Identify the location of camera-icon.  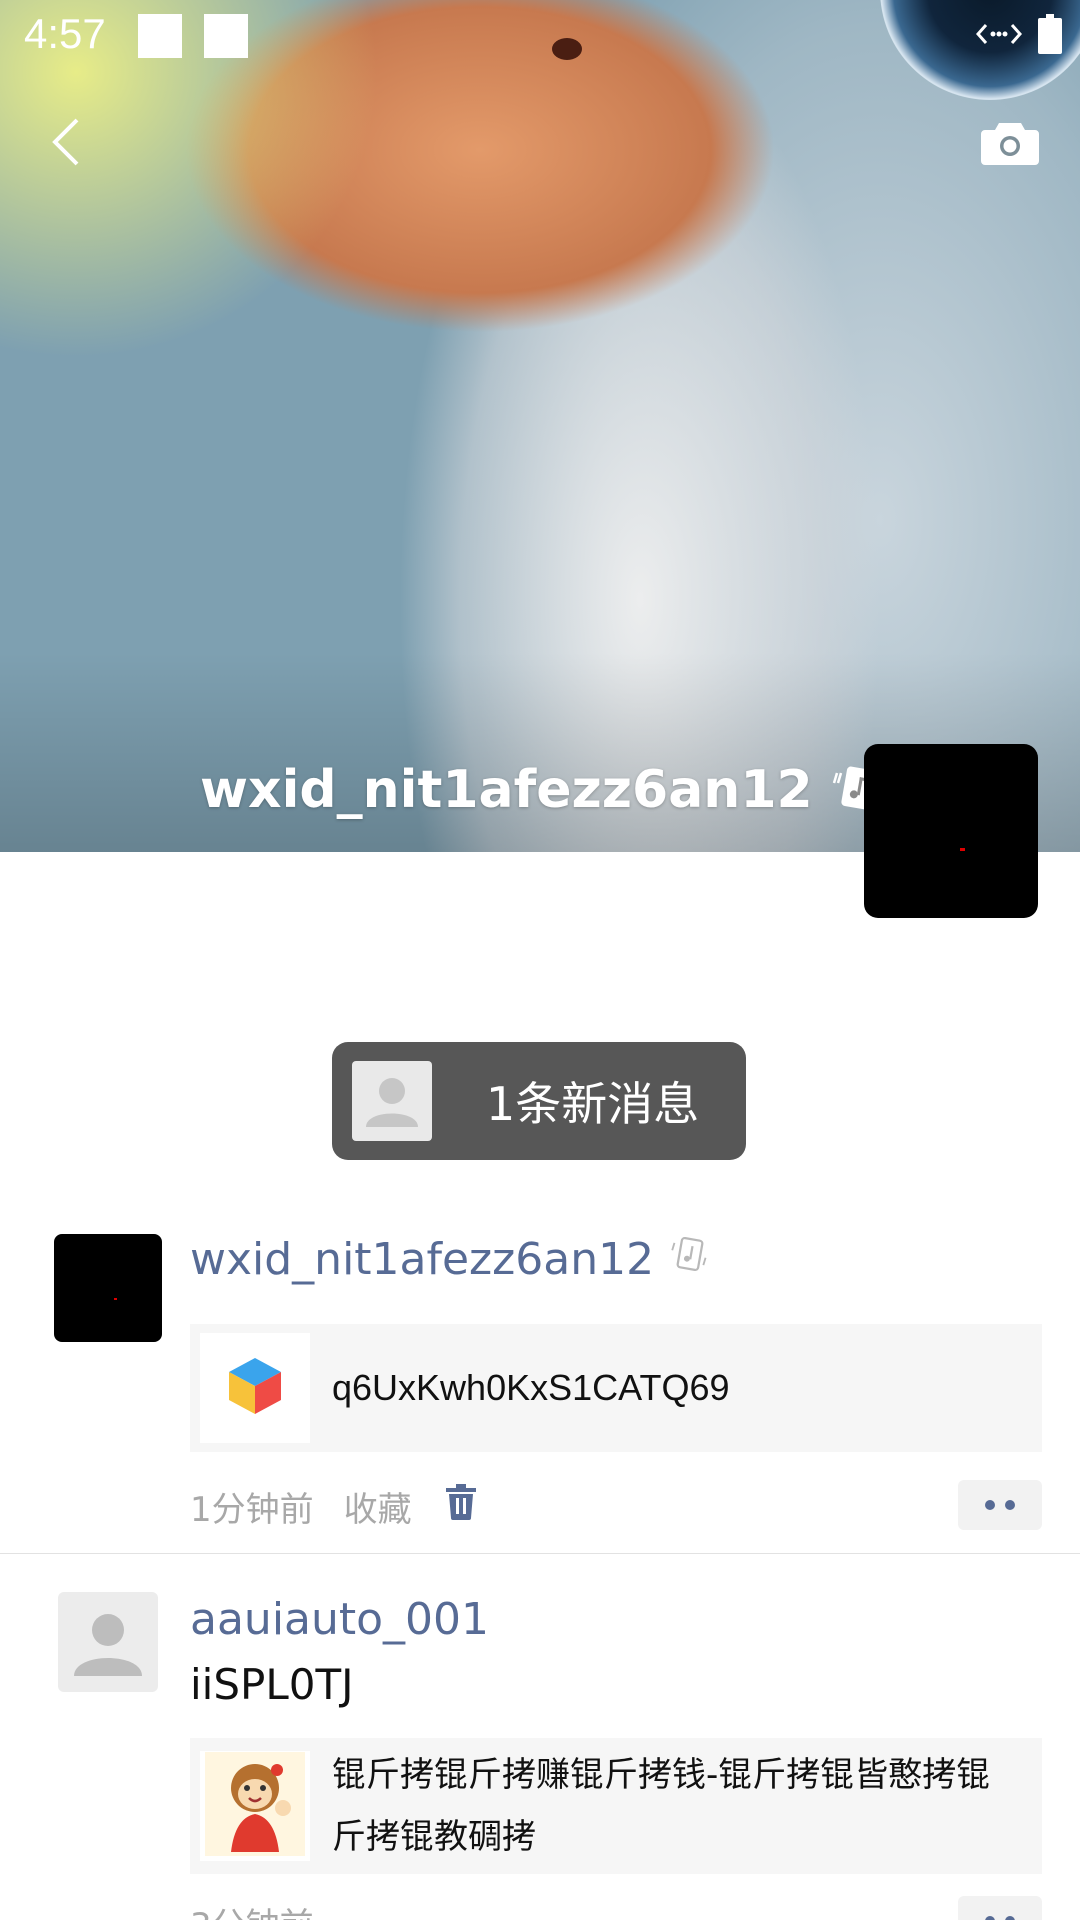
(1010, 144).